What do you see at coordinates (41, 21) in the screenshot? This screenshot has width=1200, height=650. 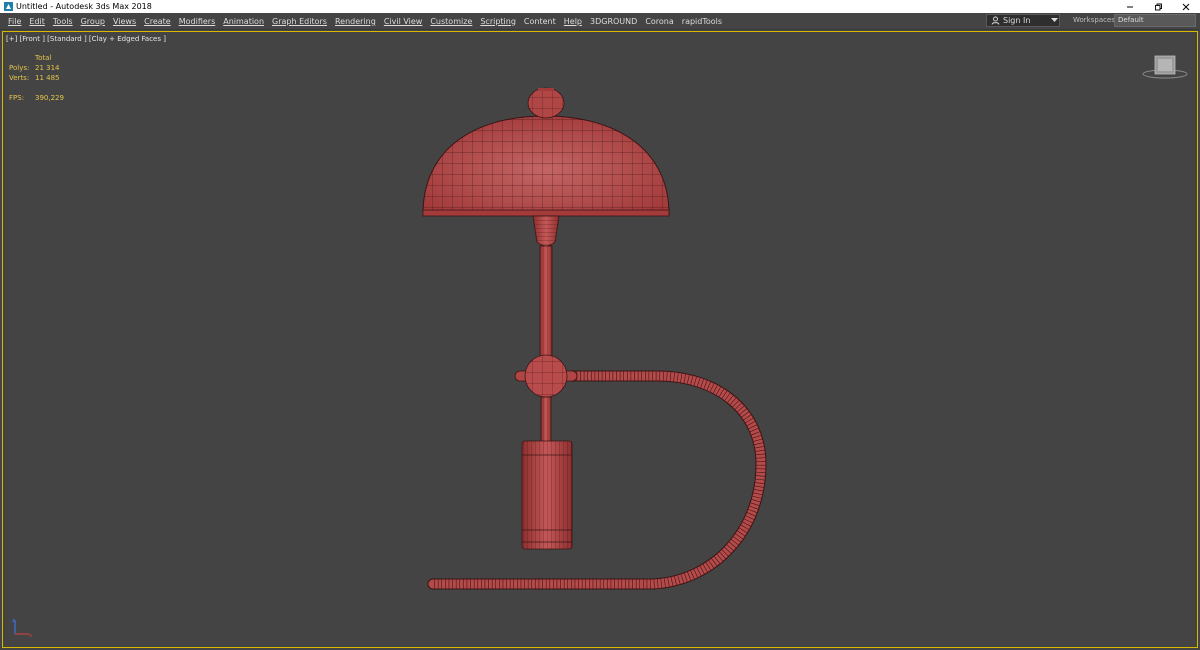 I see `menu-edit: Edit` at bounding box center [41, 21].